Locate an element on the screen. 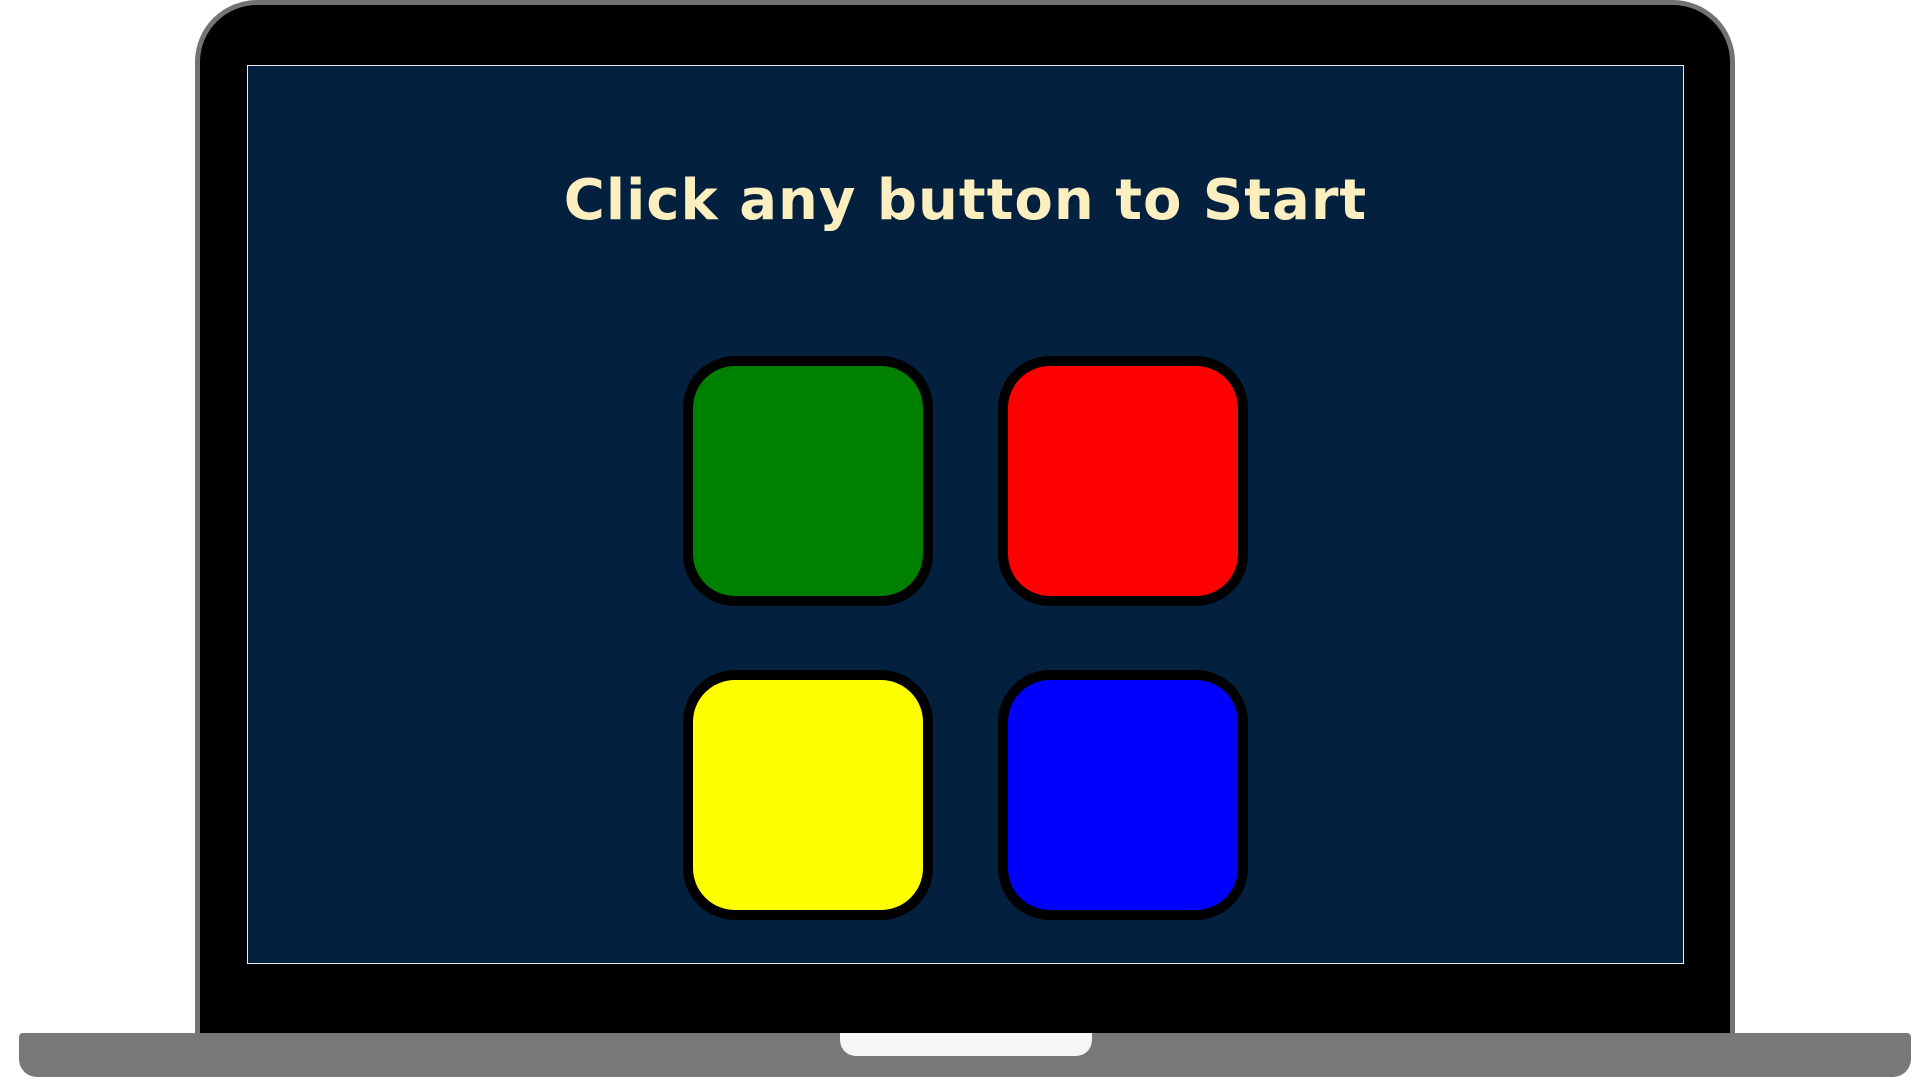 The height and width of the screenshot is (1080, 1920). green-button is located at coordinates (808, 481).